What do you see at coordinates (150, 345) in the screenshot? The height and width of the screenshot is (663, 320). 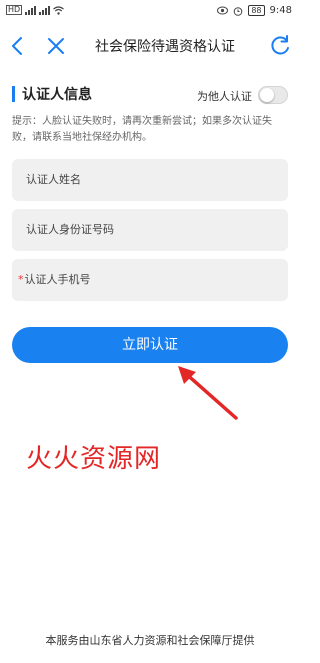 I see `submit-button: 立即认证` at bounding box center [150, 345].